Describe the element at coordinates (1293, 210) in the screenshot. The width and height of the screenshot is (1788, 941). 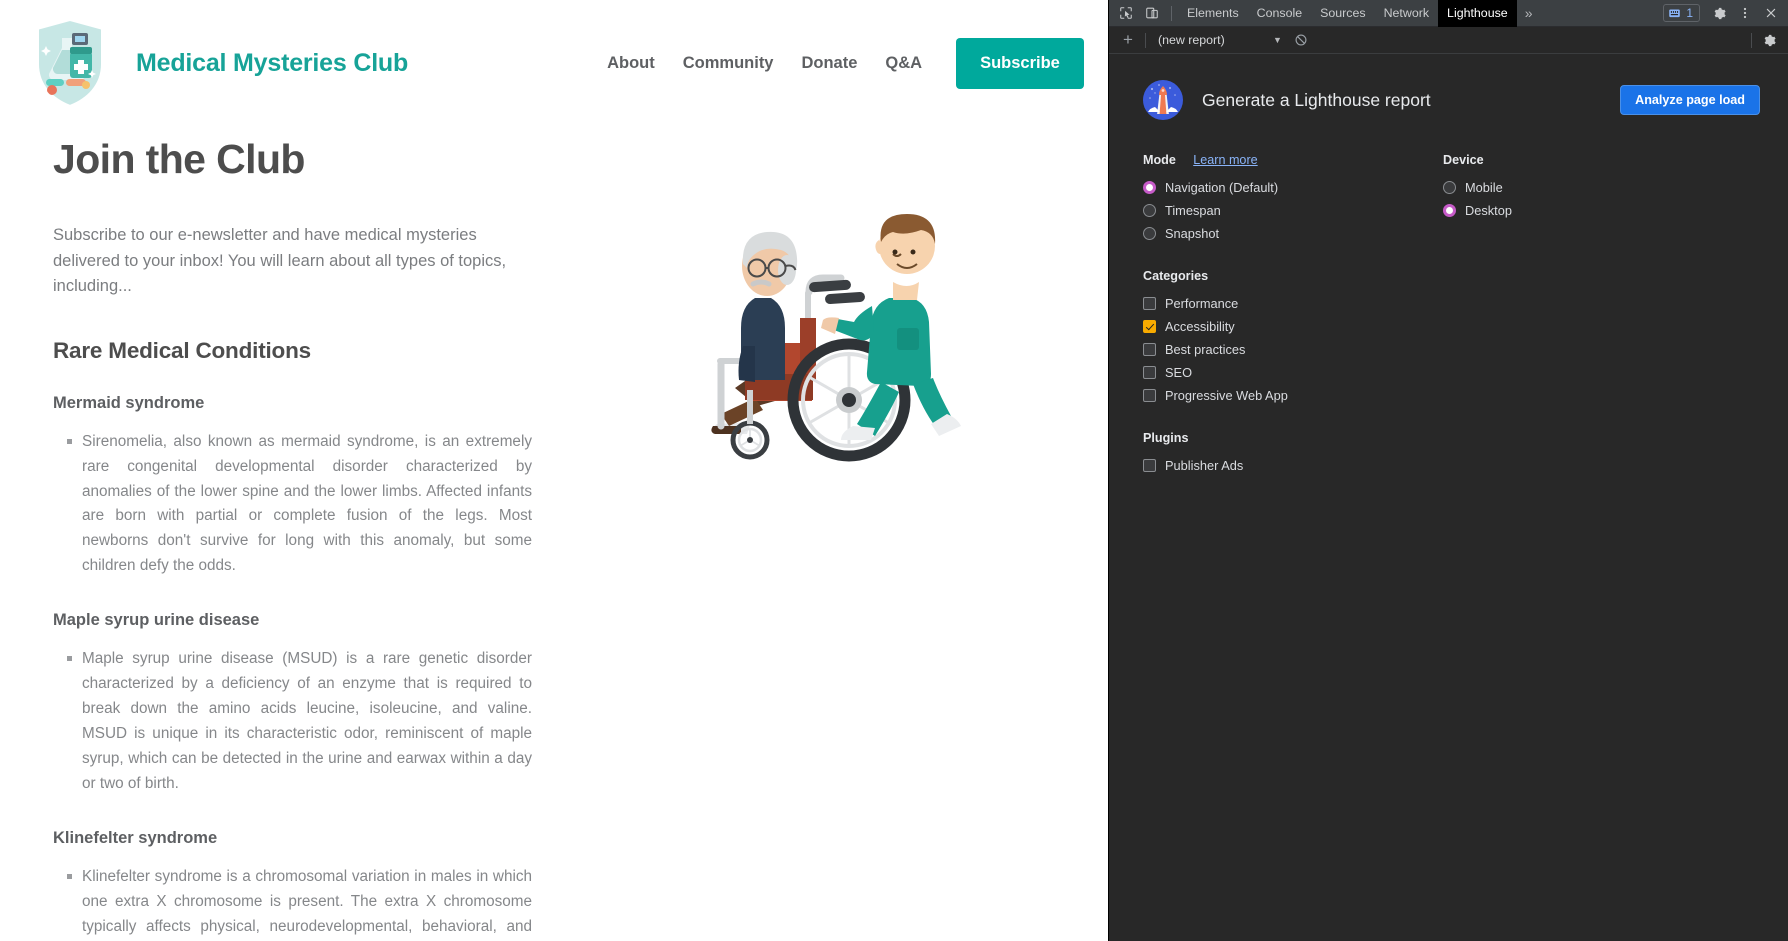
I see `radio-mode-timespan: Timespan` at that location.